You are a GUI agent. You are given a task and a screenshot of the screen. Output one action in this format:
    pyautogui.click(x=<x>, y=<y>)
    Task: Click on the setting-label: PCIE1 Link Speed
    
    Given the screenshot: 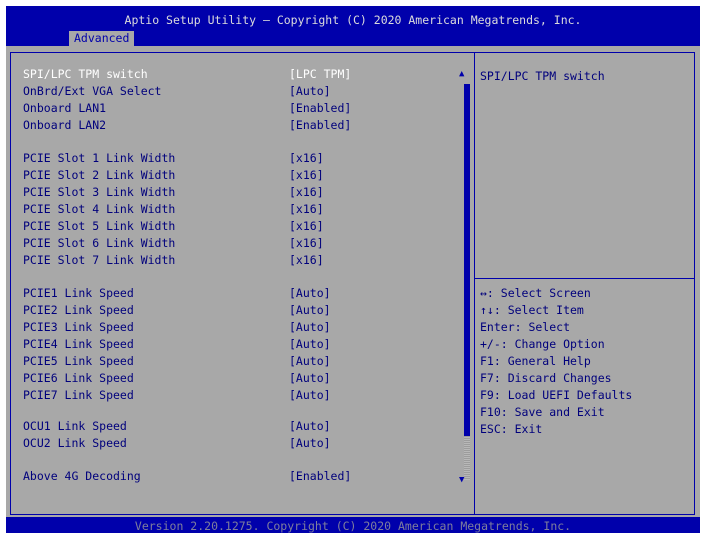 What is the action you would take?
    pyautogui.click(x=78, y=293)
    